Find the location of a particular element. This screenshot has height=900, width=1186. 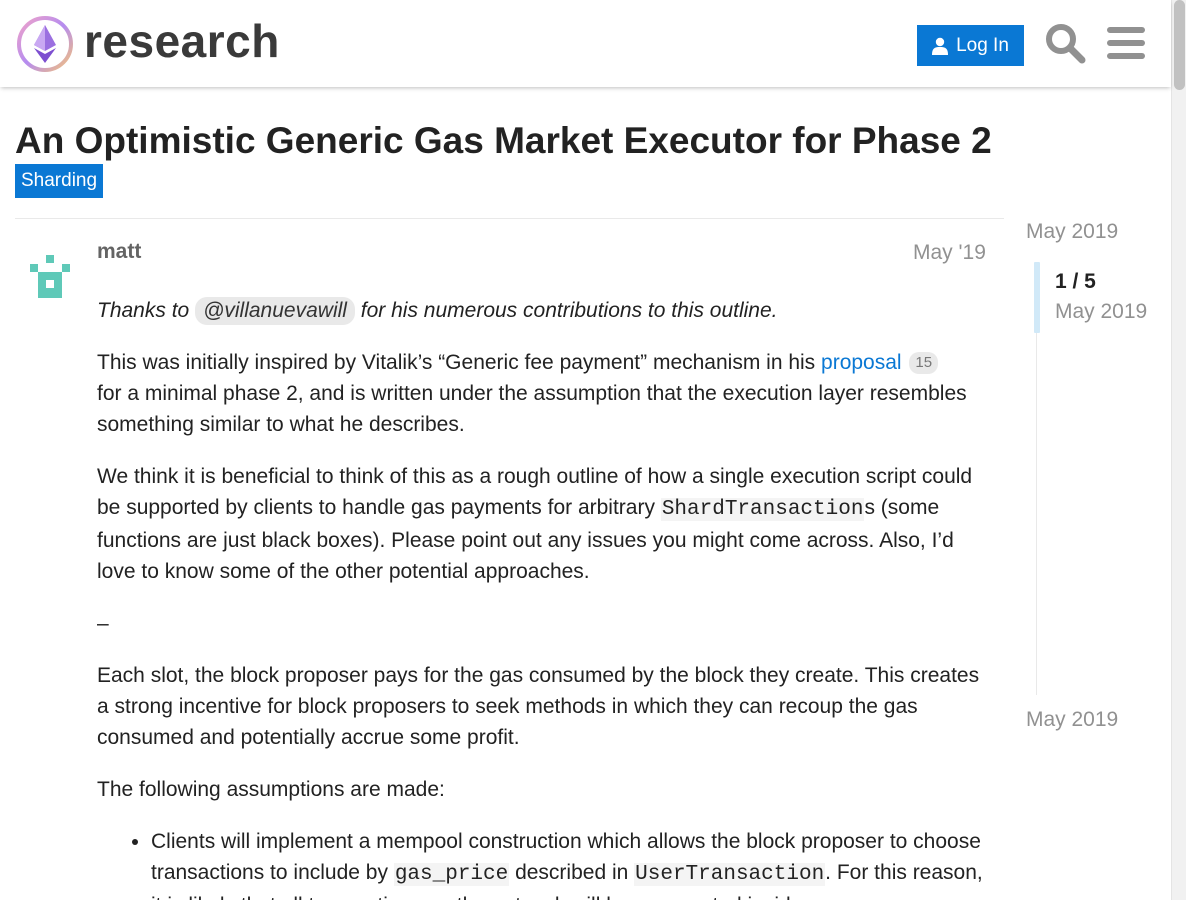

page-scrollbar is located at coordinates (1178, 450).